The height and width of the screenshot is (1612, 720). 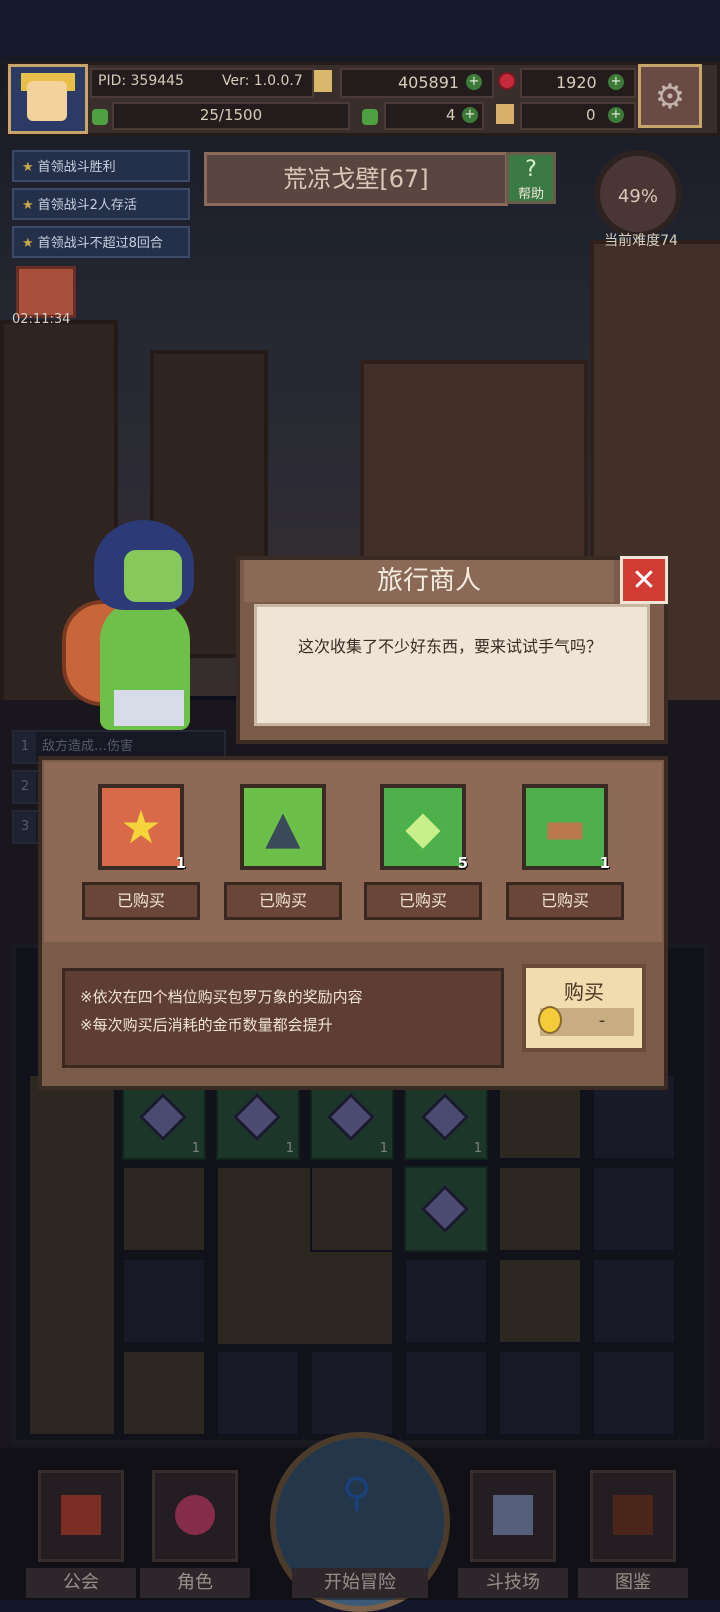 What do you see at coordinates (641, 241) in the screenshot?
I see `difficulty-label: 当前难度74` at bounding box center [641, 241].